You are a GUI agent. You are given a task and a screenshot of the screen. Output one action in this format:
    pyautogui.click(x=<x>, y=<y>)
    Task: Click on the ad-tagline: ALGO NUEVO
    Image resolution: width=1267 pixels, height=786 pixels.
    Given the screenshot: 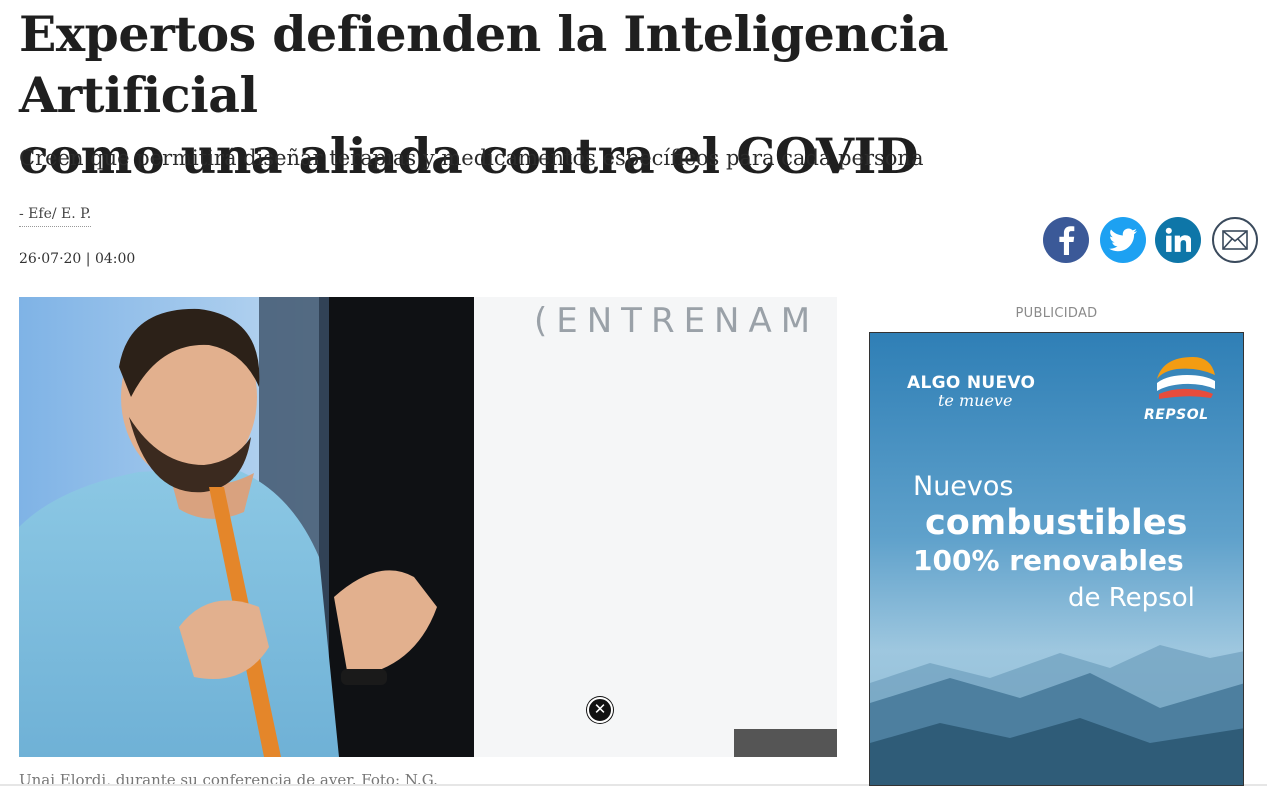 What is the action you would take?
    pyautogui.click(x=971, y=383)
    